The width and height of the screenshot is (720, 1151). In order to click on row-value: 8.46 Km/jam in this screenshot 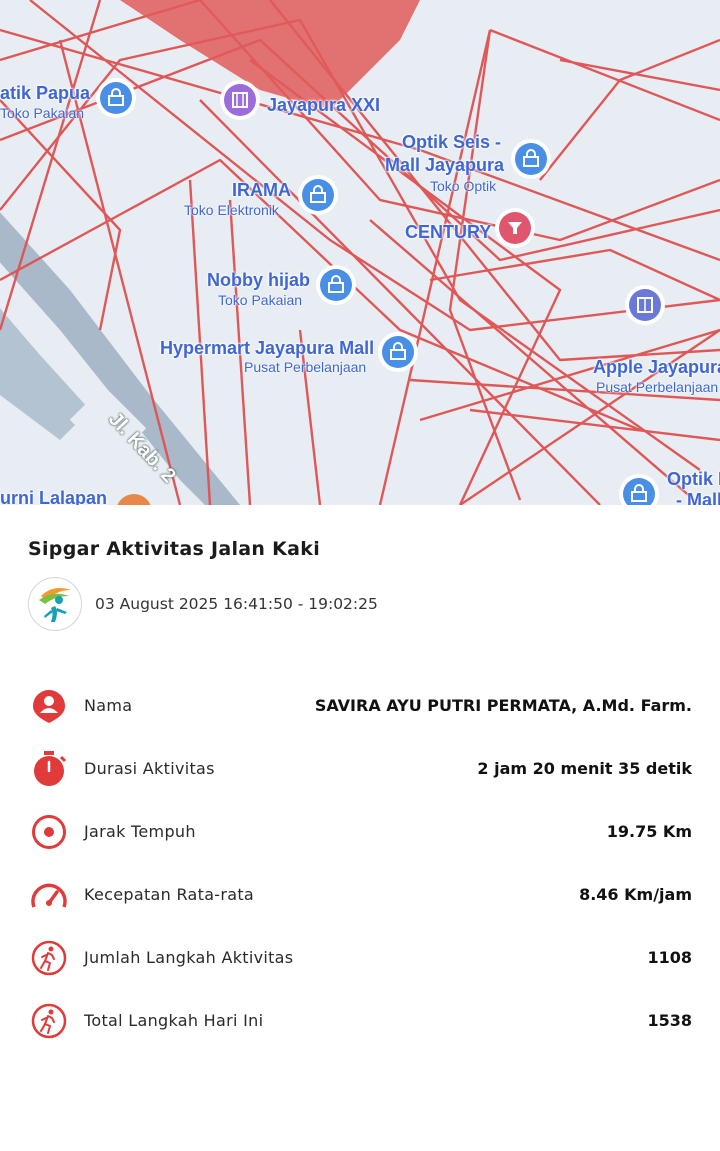, I will do `click(635, 894)`.